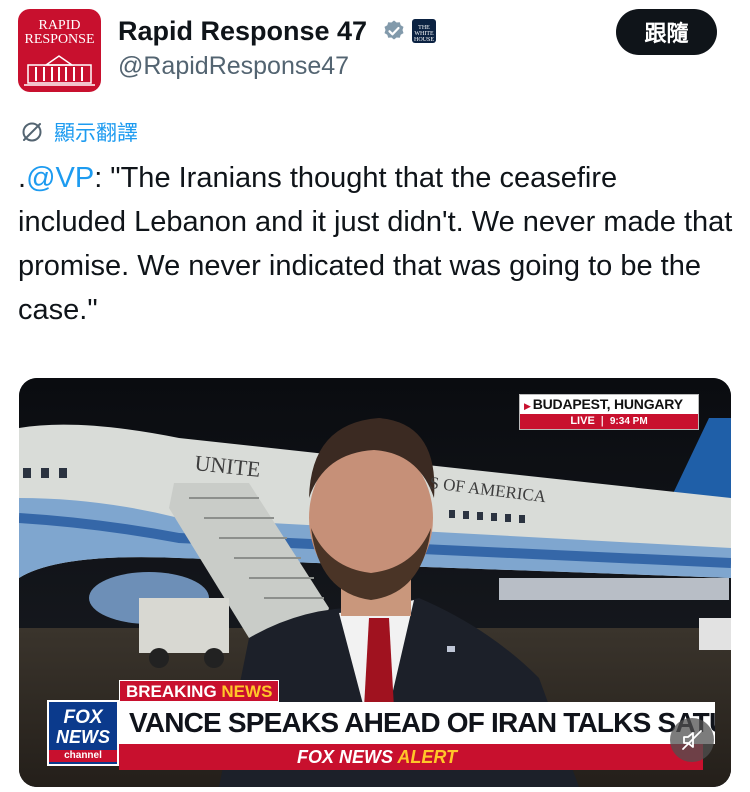  What do you see at coordinates (424, 31) in the screenshot?
I see `white-house-badge-icon: THE WHITE HOUSE` at bounding box center [424, 31].